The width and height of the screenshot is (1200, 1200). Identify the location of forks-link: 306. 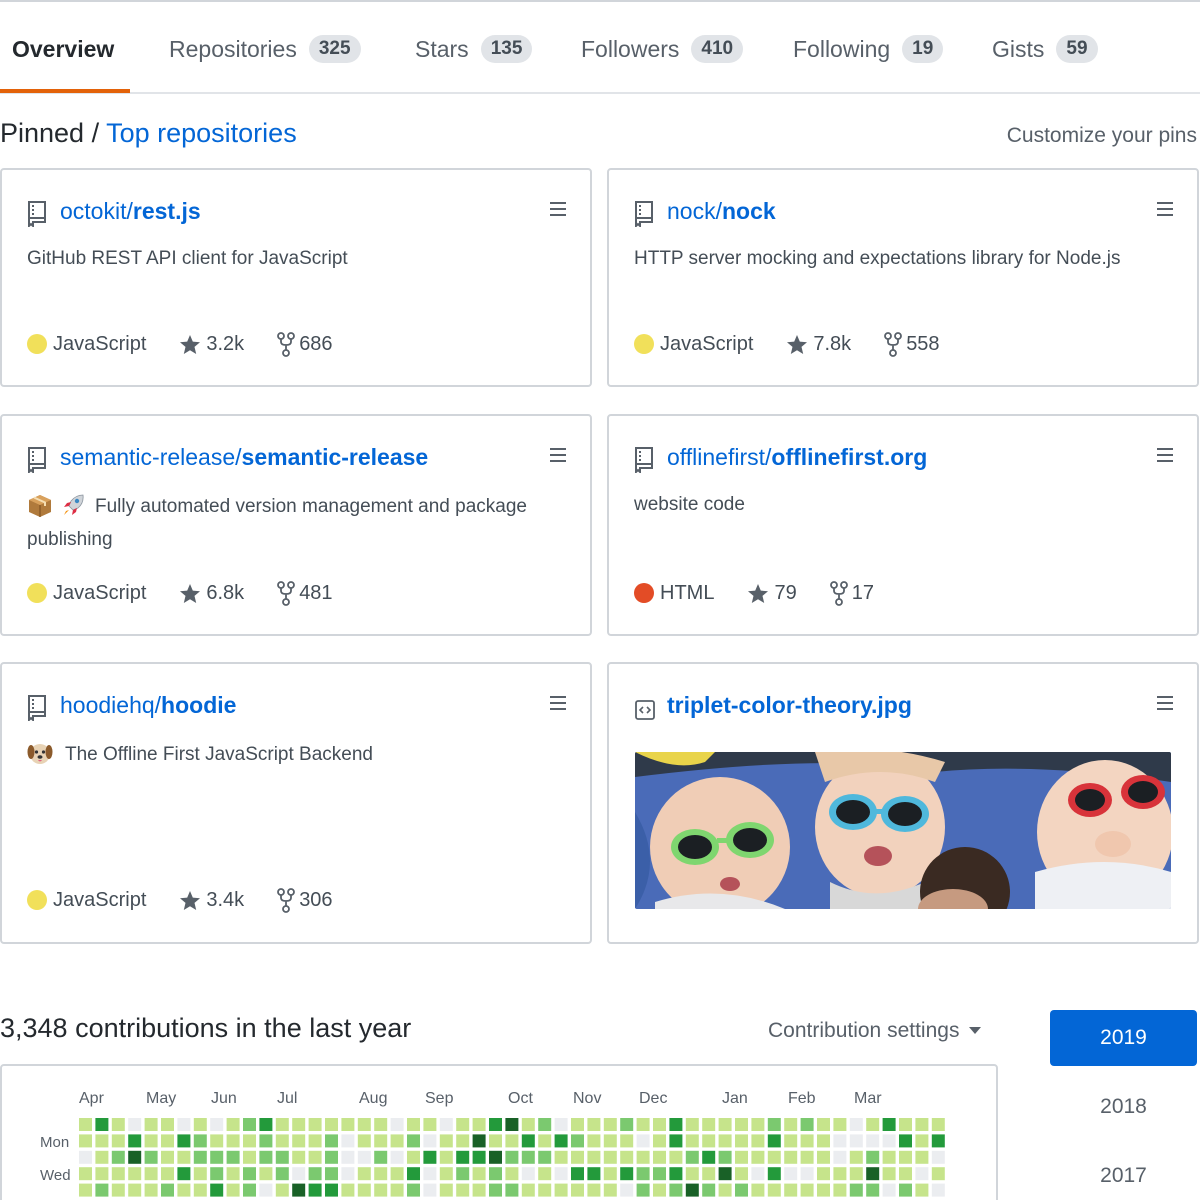
(305, 900).